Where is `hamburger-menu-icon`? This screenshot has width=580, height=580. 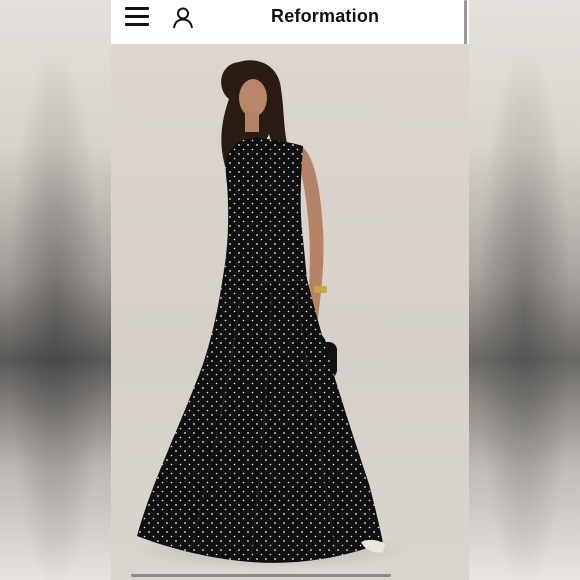
hamburger-menu-icon is located at coordinates (137, 17).